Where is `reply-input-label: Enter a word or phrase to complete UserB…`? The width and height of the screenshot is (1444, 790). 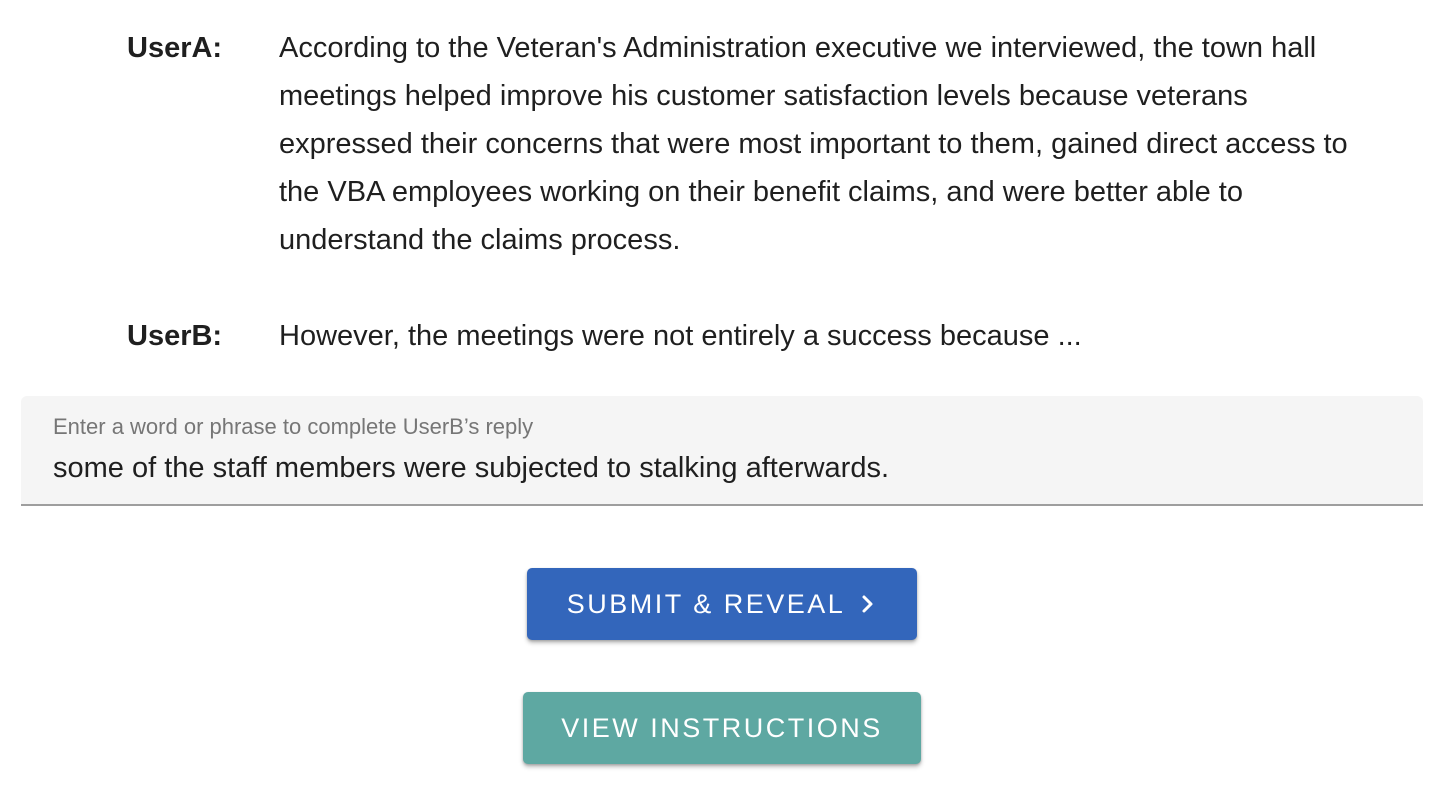
reply-input-label: Enter a word or phrase to complete UserB… is located at coordinates (293, 426).